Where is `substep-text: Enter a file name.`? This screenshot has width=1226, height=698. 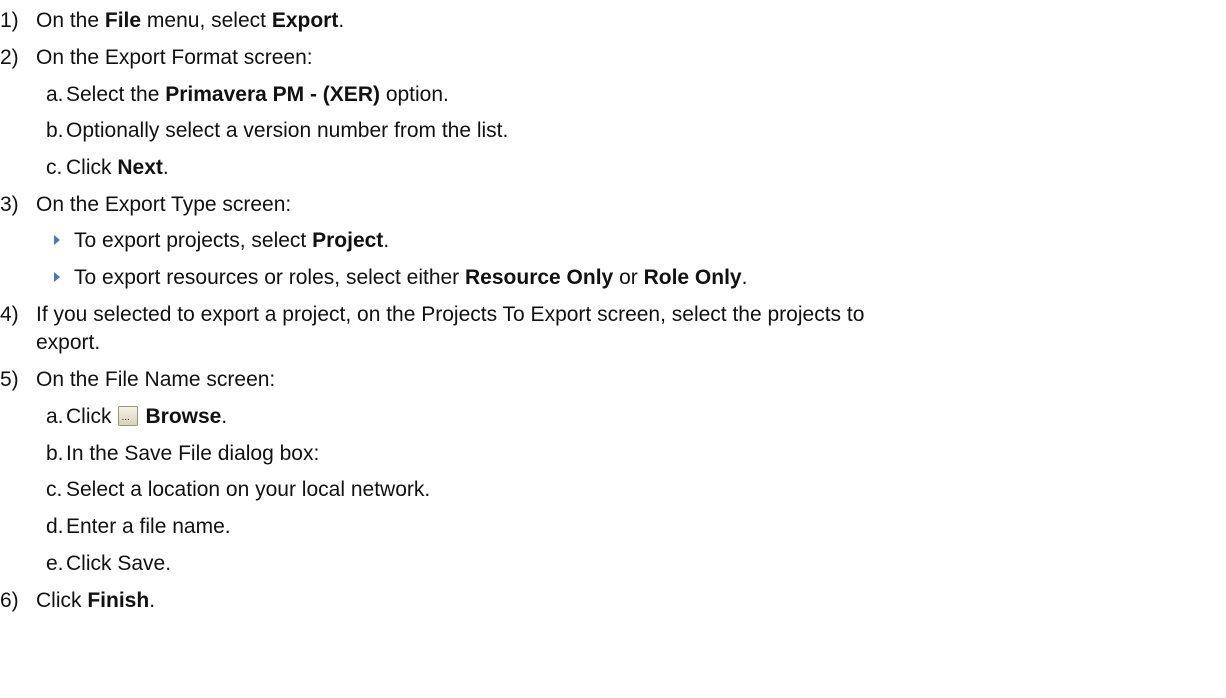
substep-text: Enter a file name. is located at coordinates (148, 526).